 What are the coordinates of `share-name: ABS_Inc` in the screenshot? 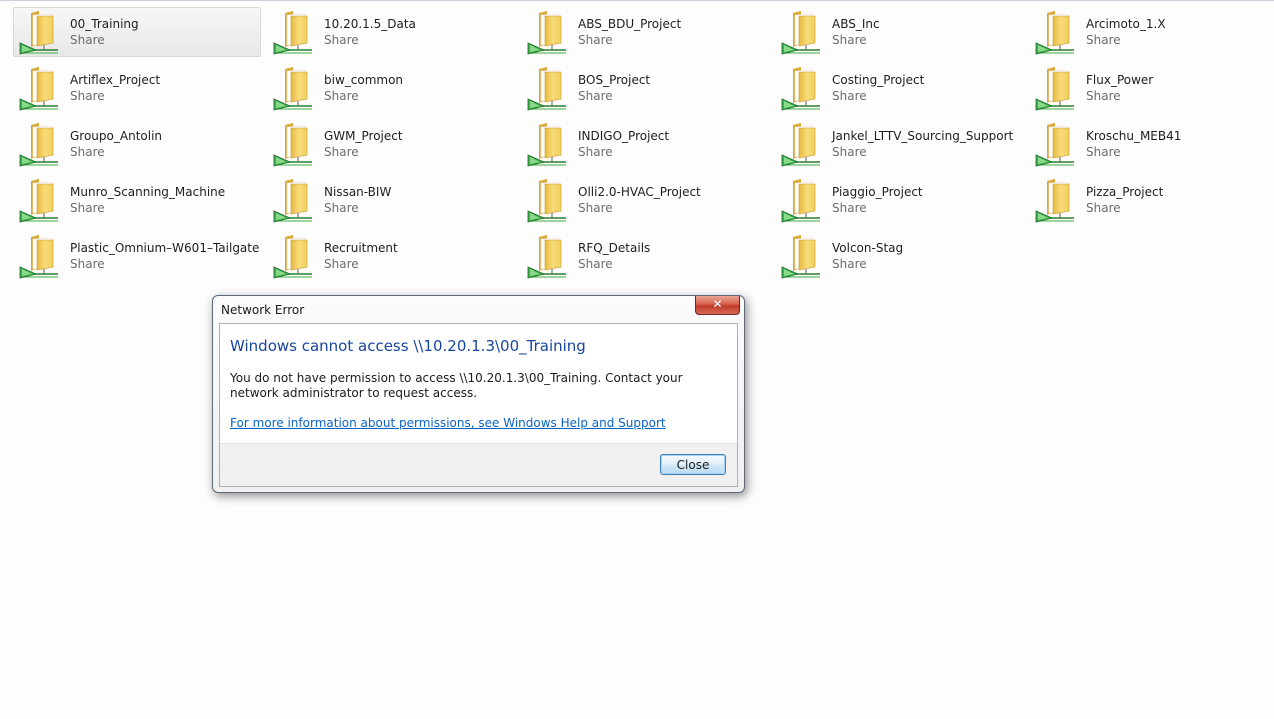 It's located at (856, 24).